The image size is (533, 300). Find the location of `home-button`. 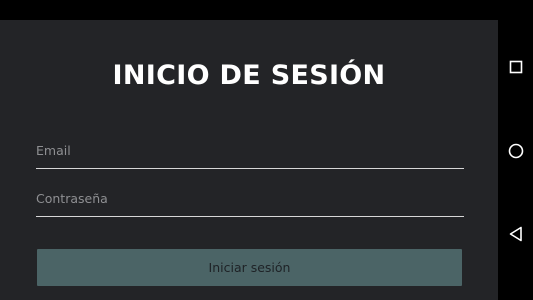

home-button is located at coordinates (515, 151).